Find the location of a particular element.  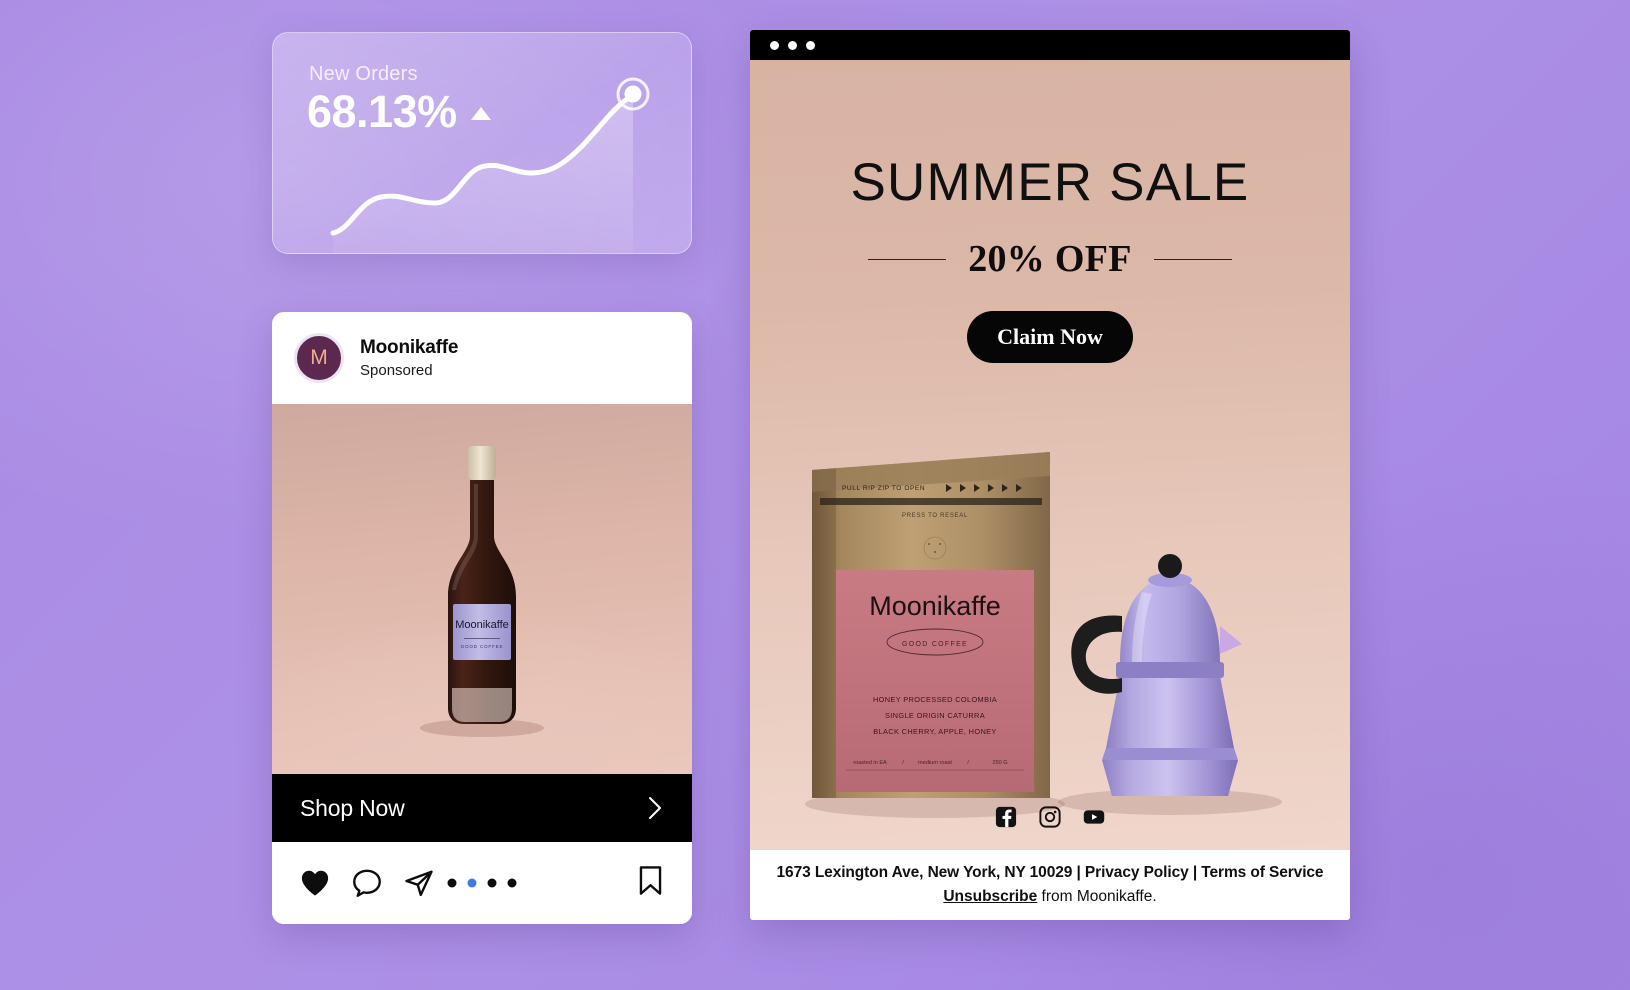

bottle-label is located at coordinates (482, 632).